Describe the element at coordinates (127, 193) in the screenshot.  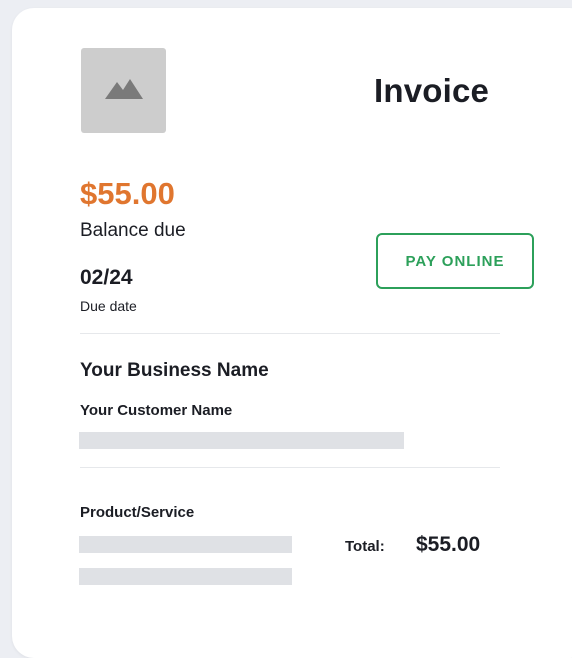
I see `balance-amount: $55.00` at that location.